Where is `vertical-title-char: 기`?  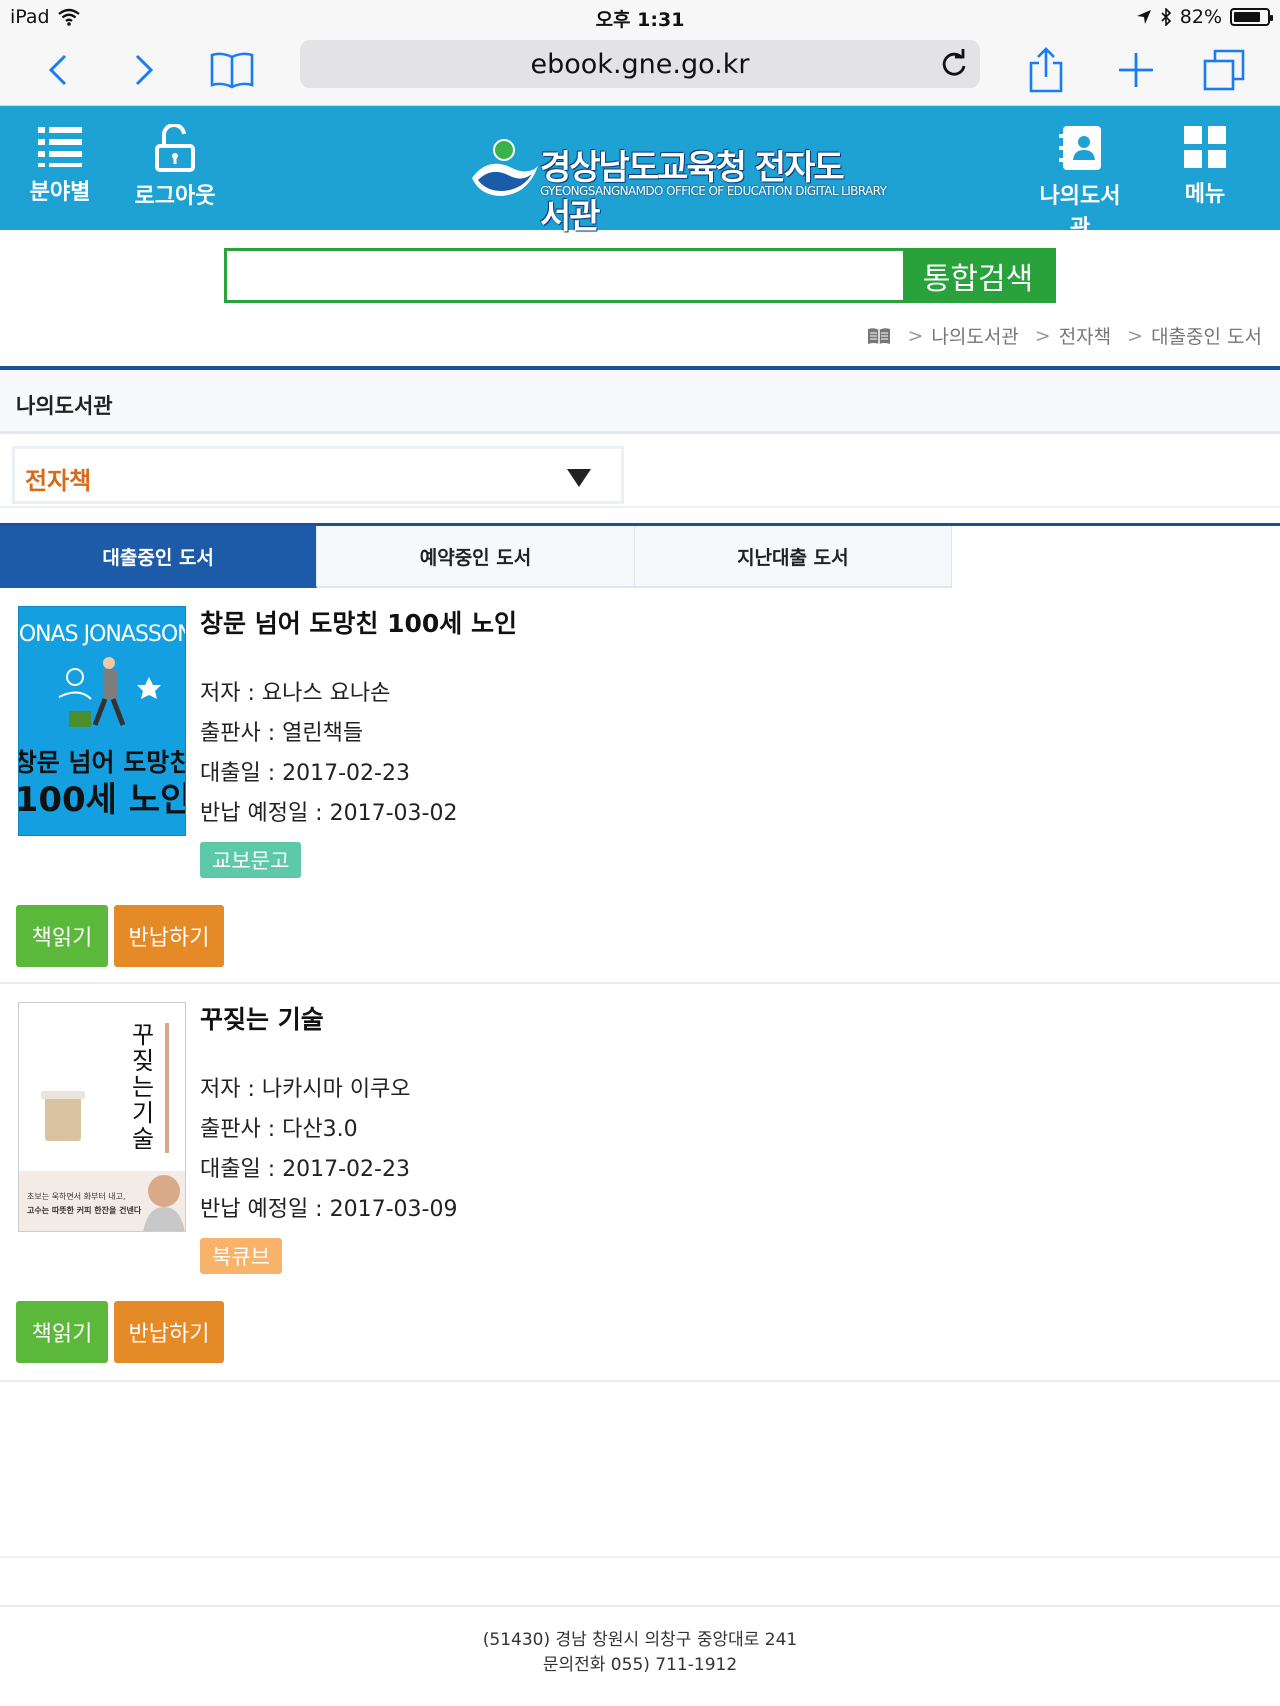 vertical-title-char: 기 is located at coordinates (143, 1113).